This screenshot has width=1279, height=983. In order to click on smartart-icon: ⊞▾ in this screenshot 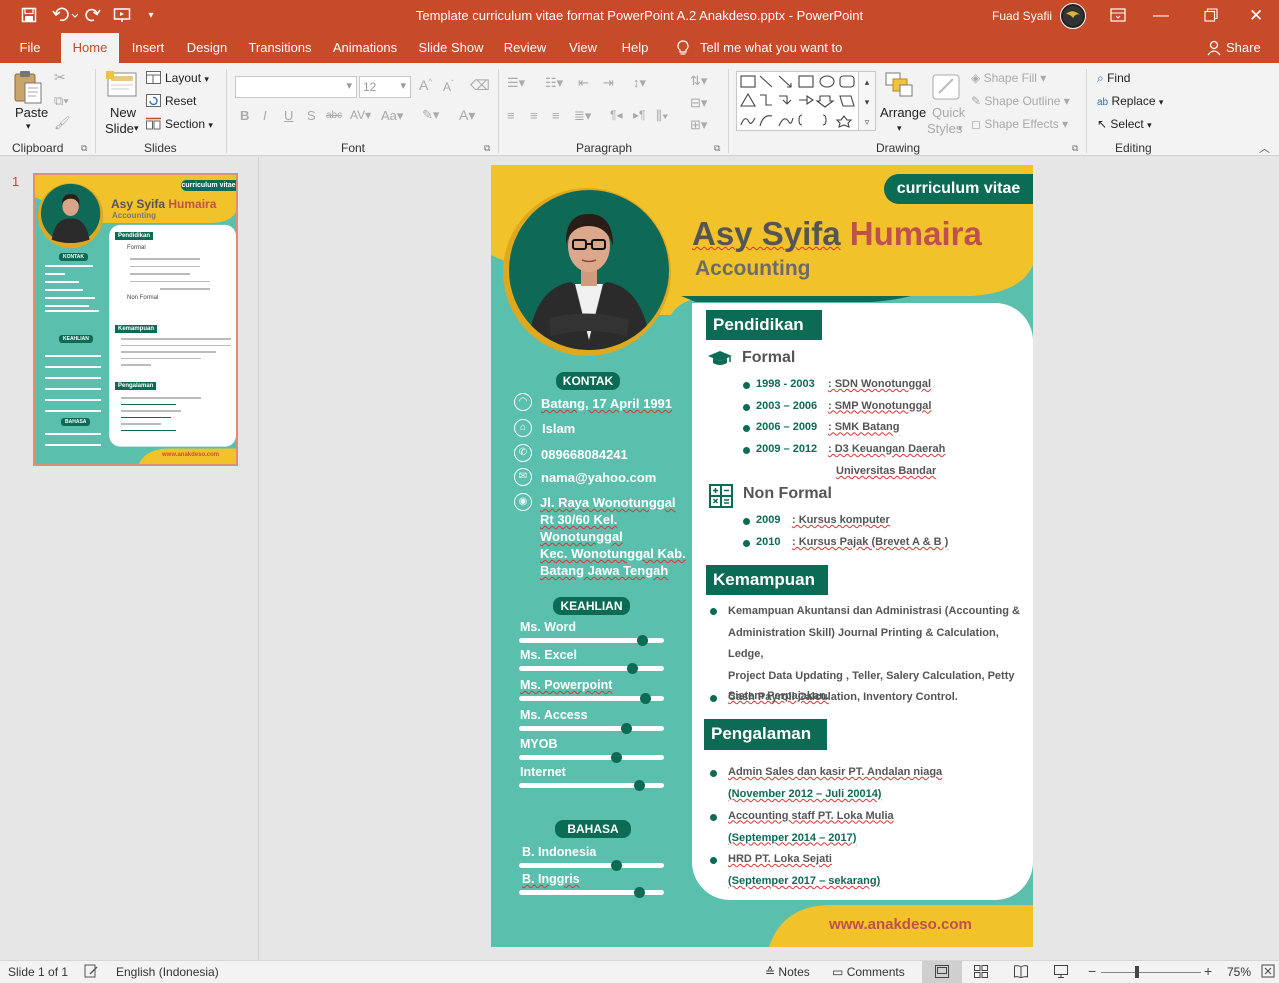, I will do `click(698, 125)`.